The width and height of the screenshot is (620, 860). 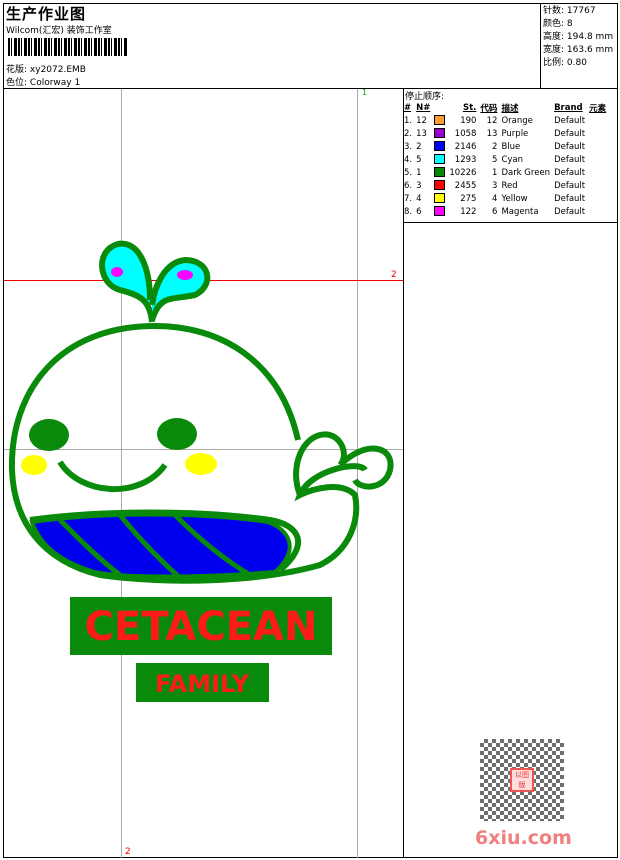 I want to click on stats-divider, so click(x=540, y=45).